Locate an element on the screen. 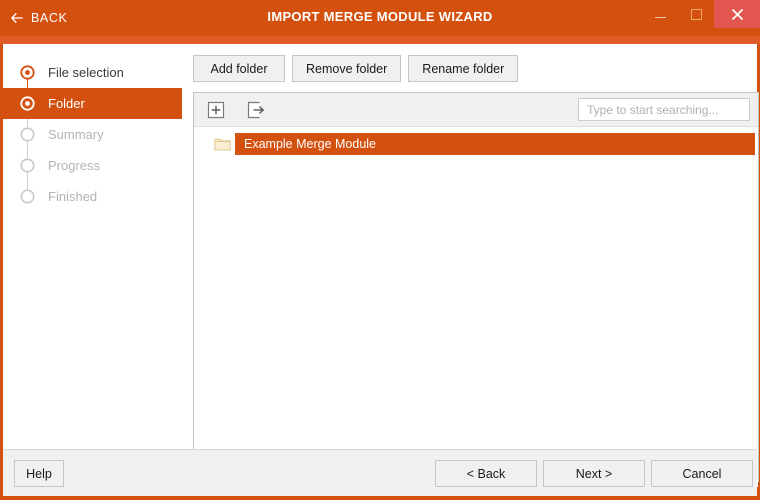 The height and width of the screenshot is (500, 760). expand-all-icon is located at coordinates (216, 110).